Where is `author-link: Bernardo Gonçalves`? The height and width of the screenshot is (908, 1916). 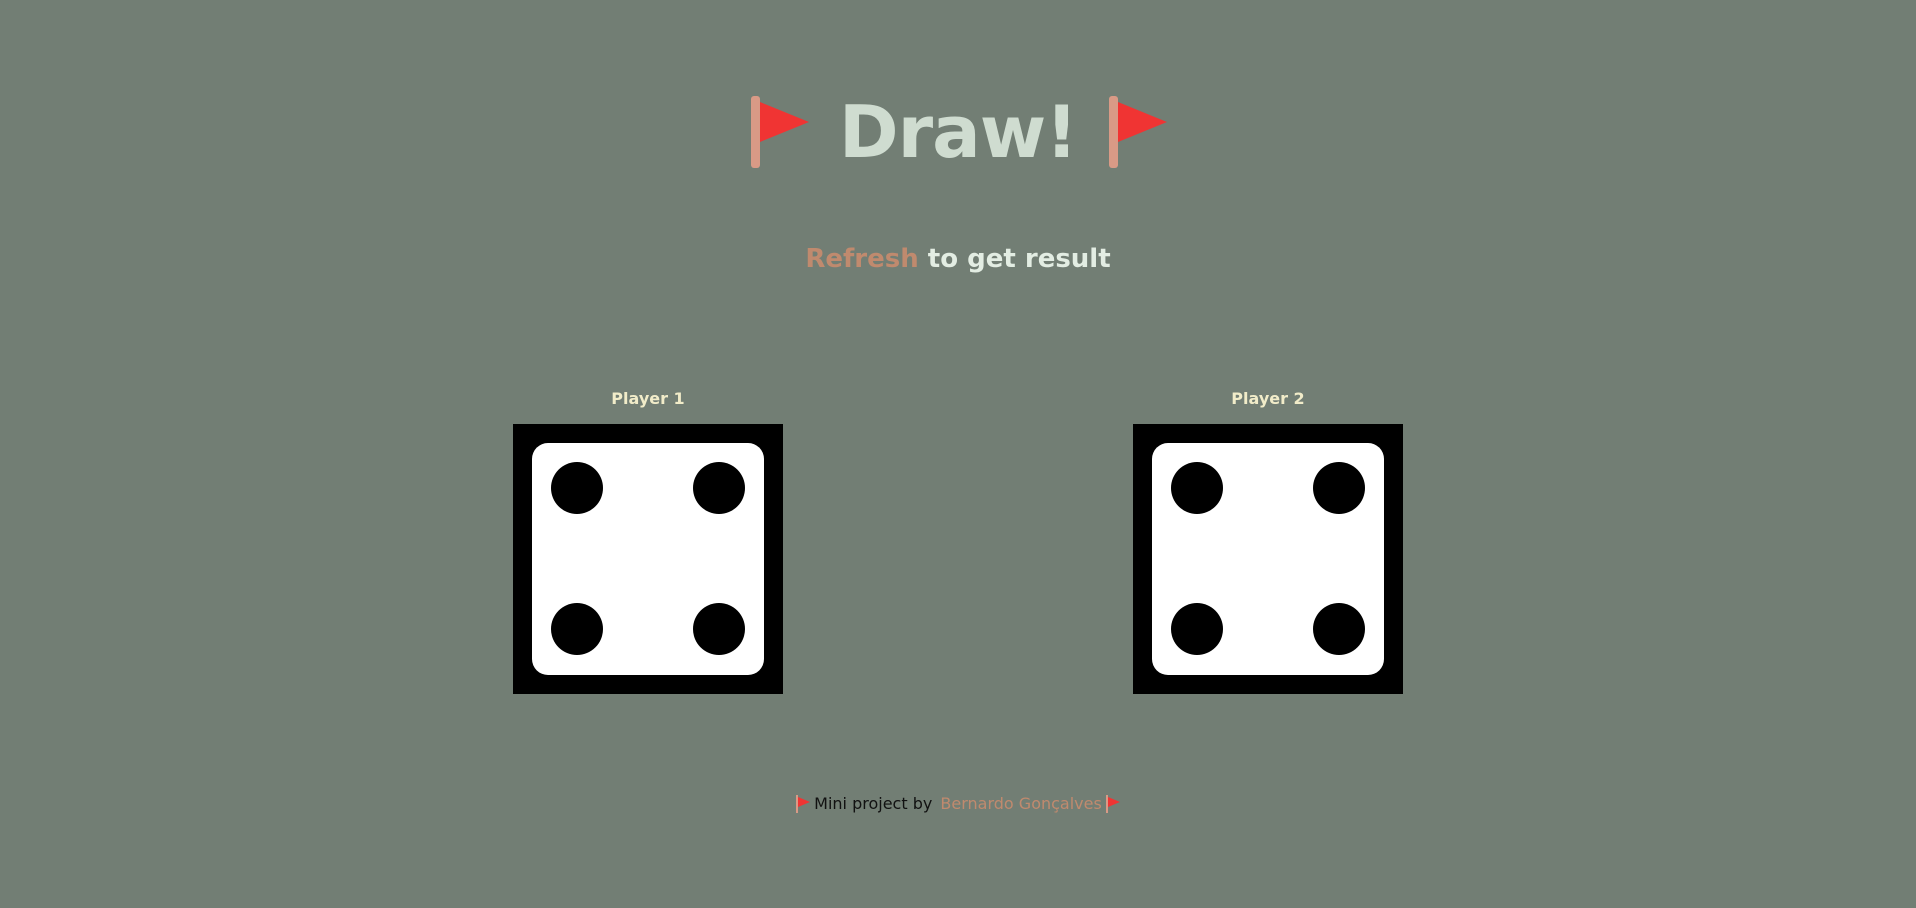 author-link: Bernardo Gonçalves is located at coordinates (1020, 803).